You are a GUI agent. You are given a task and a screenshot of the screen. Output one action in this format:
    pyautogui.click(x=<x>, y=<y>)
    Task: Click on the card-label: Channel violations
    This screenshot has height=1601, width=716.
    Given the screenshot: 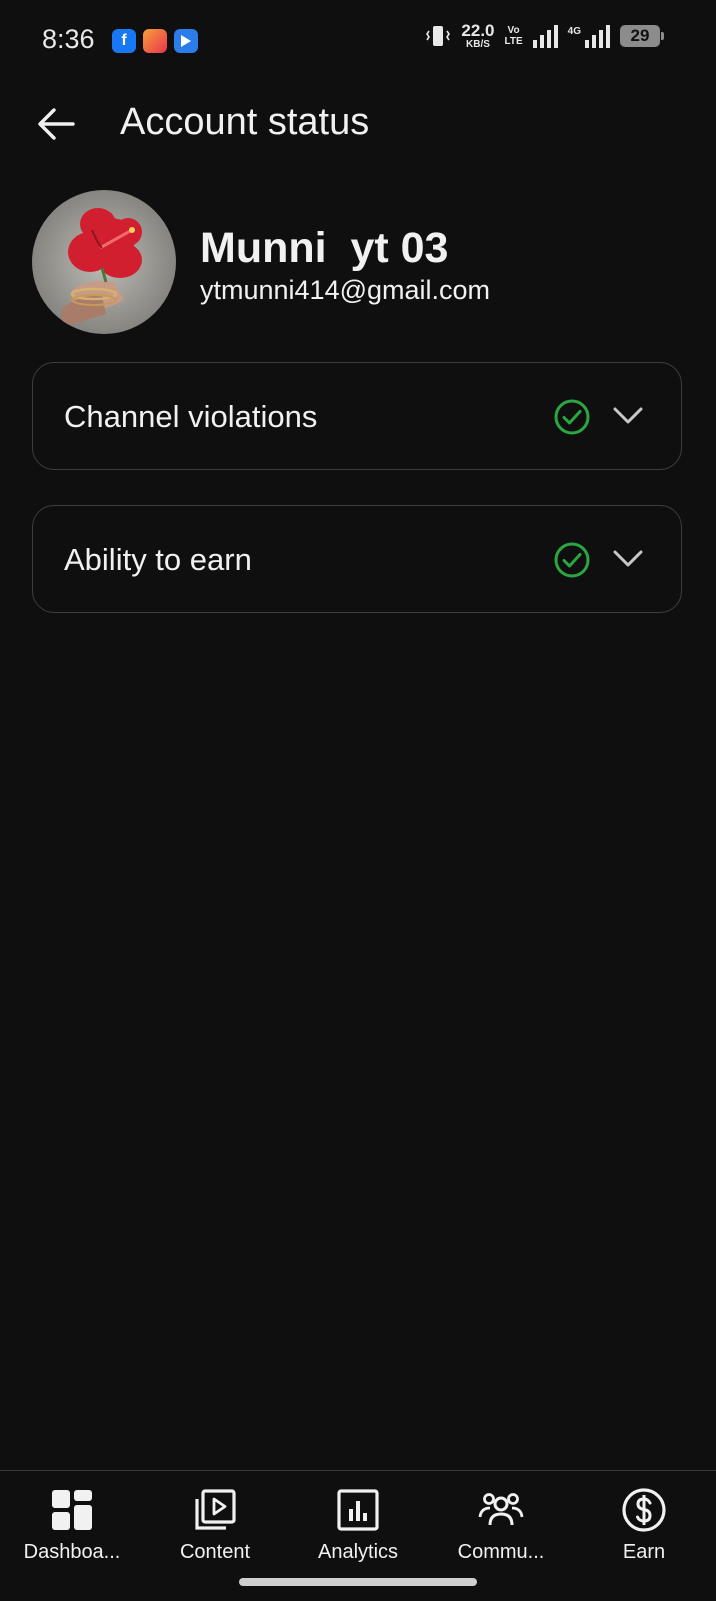 What is the action you would take?
    pyautogui.click(x=191, y=416)
    